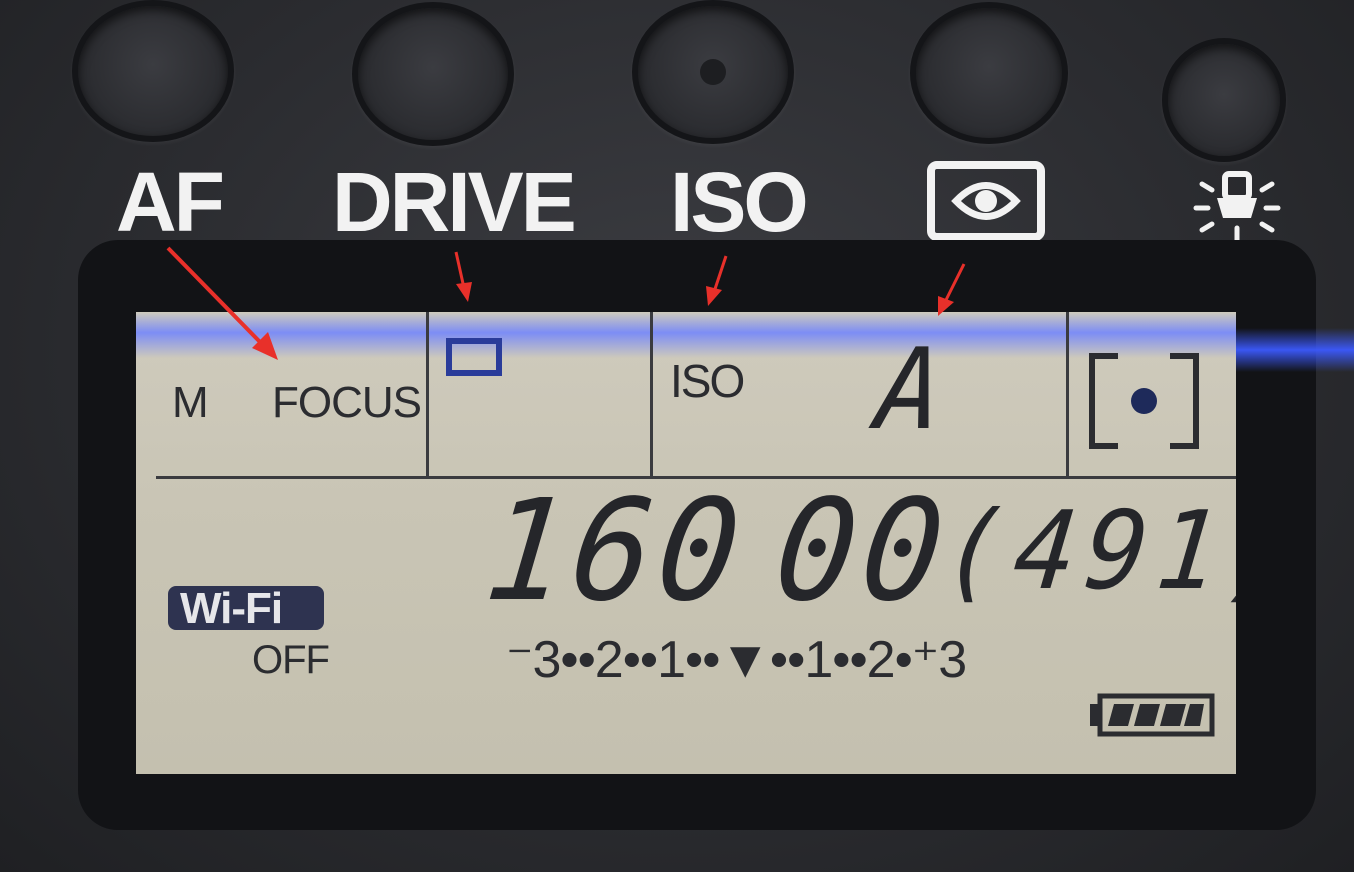 Image resolution: width=1354 pixels, height=872 pixels. I want to click on lcd-glare, so click(686, 335).